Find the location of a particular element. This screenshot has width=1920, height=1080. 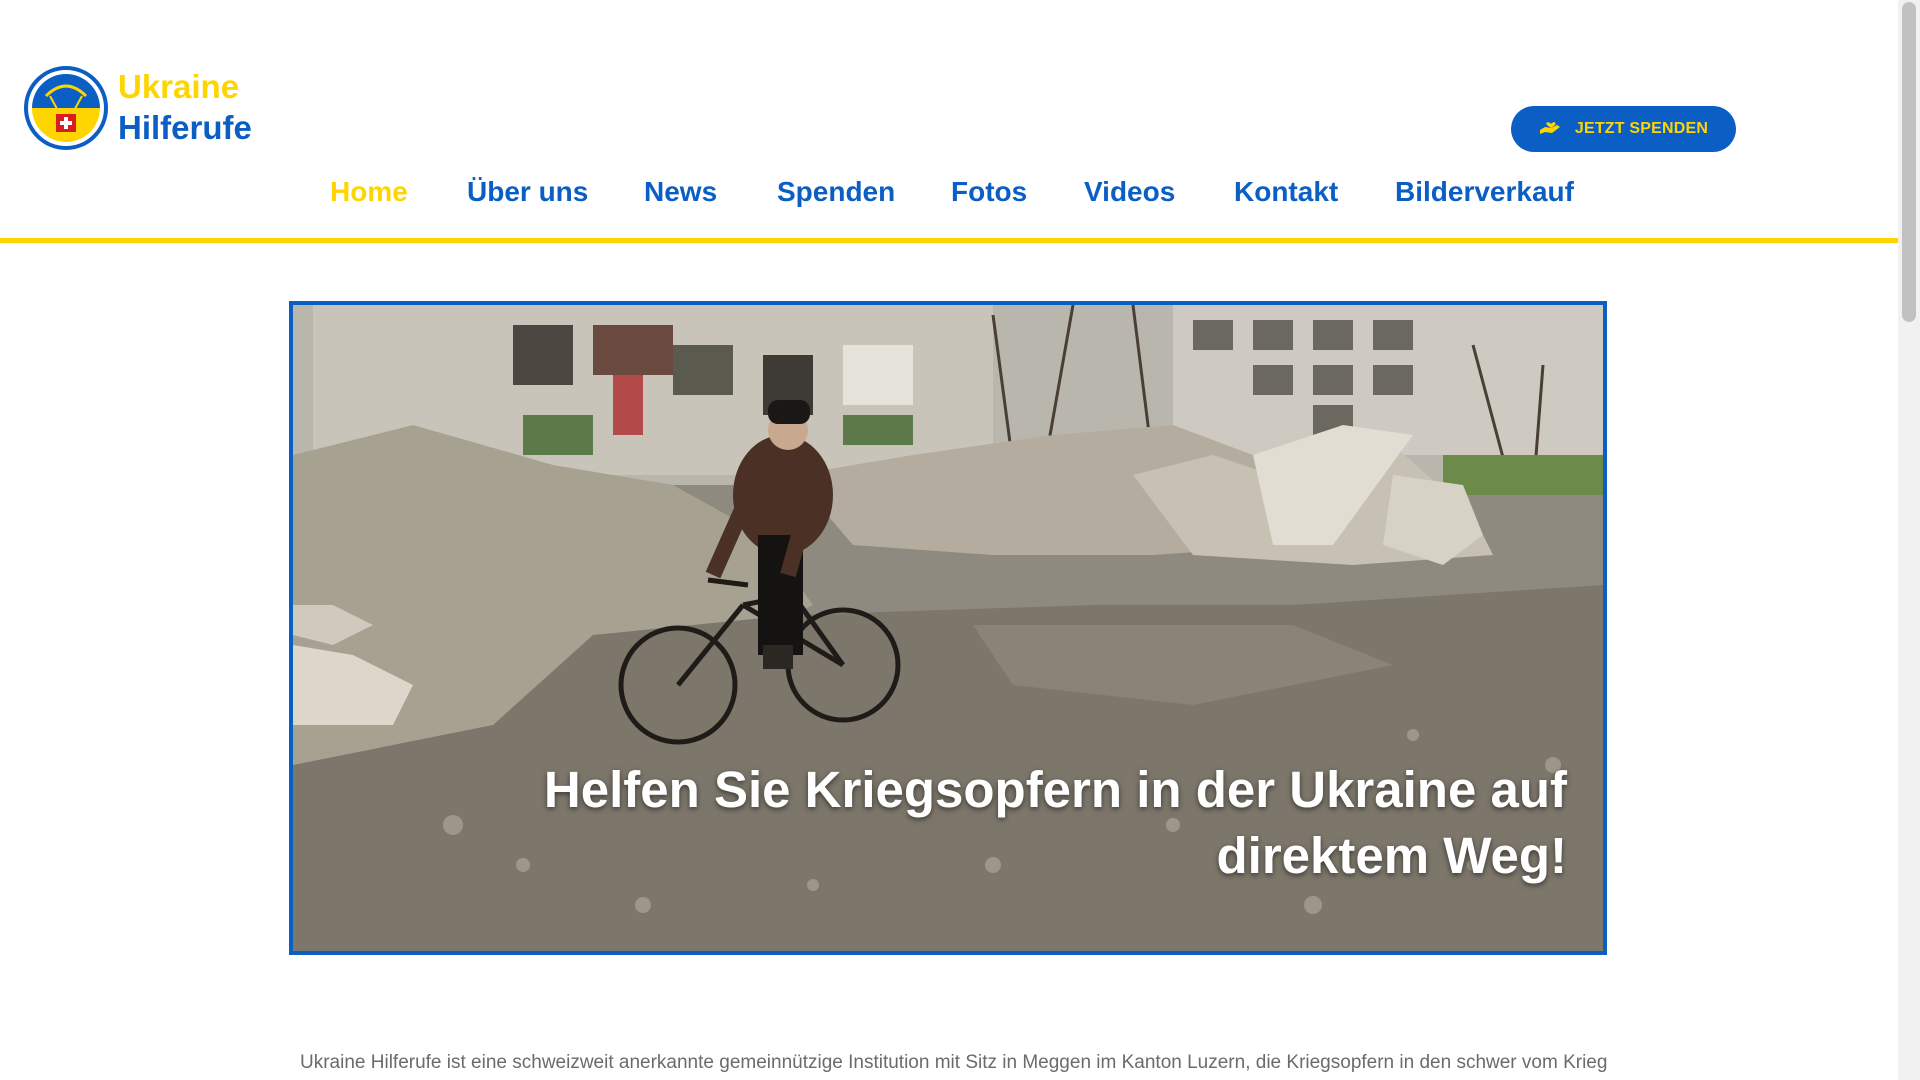

hero-headline-line2: direktem Weg! is located at coordinates (1391, 855).